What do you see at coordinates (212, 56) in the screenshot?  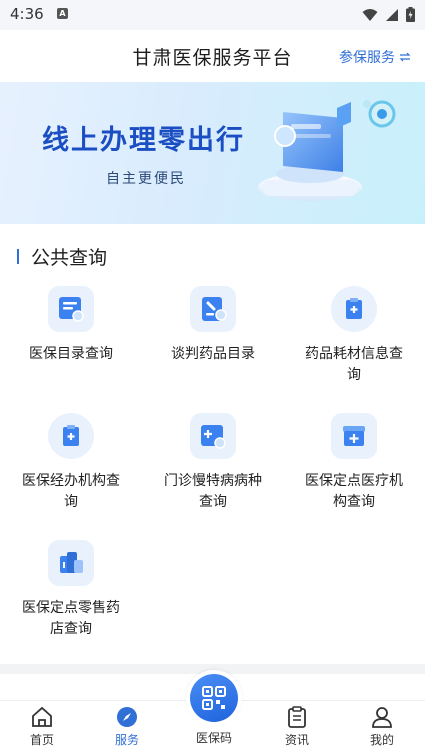 I see `app-header: 甘肃医保服务平台 参保服务` at bounding box center [212, 56].